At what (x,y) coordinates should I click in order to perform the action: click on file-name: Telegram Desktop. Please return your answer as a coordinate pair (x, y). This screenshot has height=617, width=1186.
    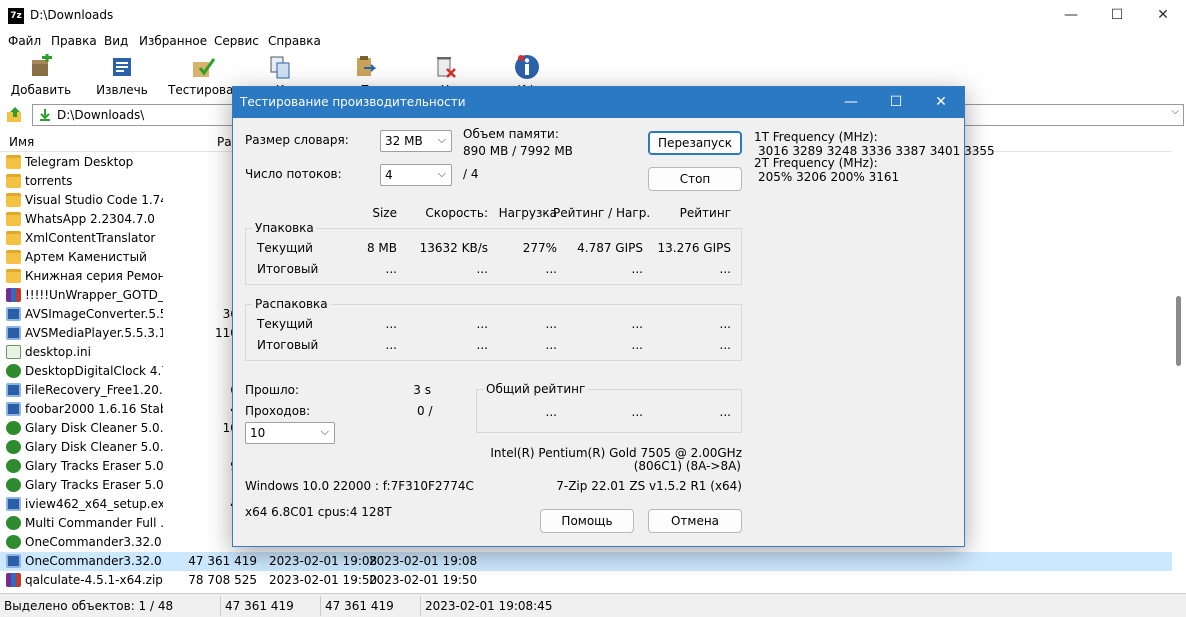
    Looking at the image, I should click on (79, 162).